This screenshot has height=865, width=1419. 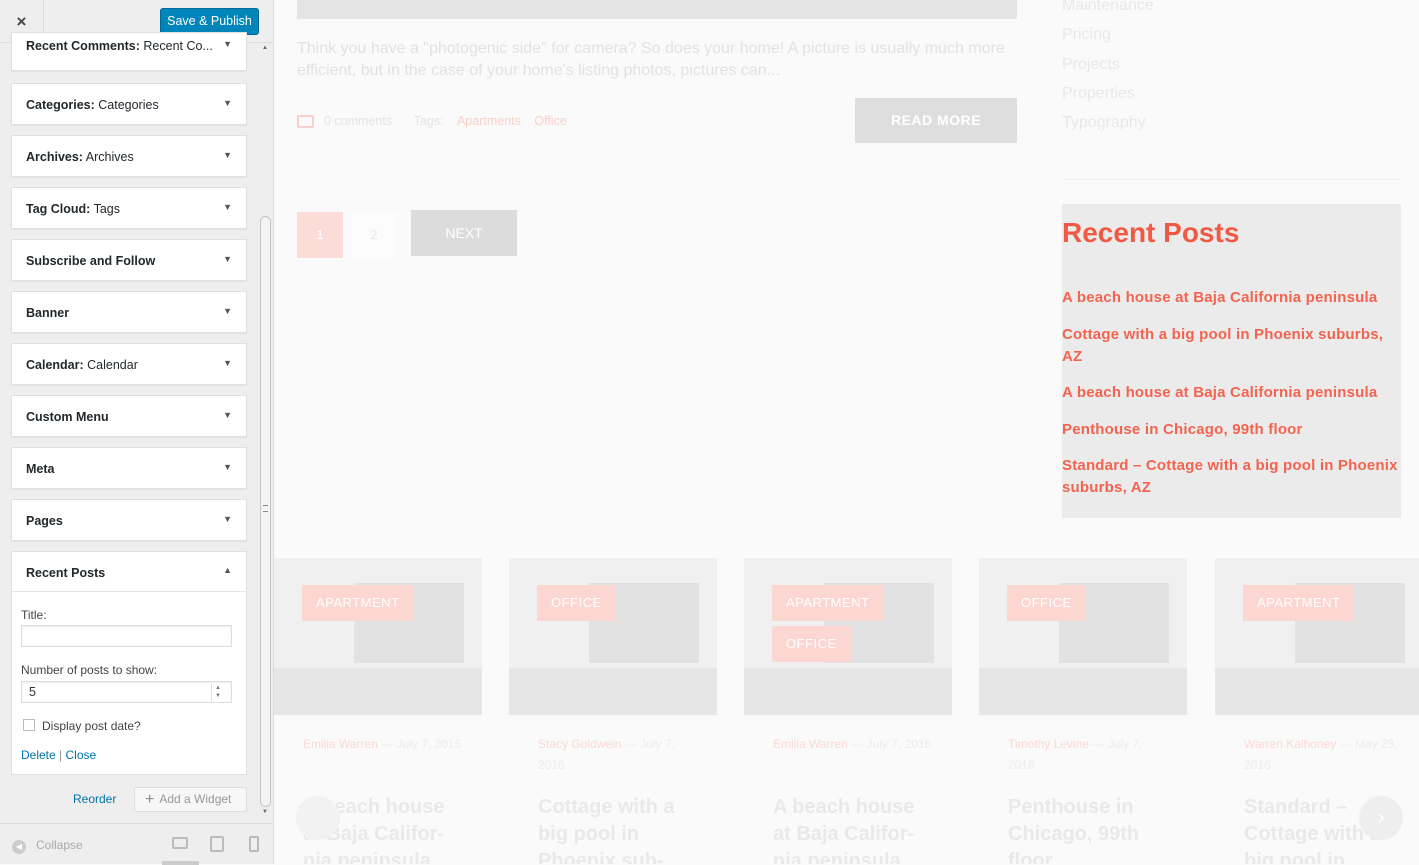 I want to click on widget-subtitle: Calendar, so click(x=110, y=365).